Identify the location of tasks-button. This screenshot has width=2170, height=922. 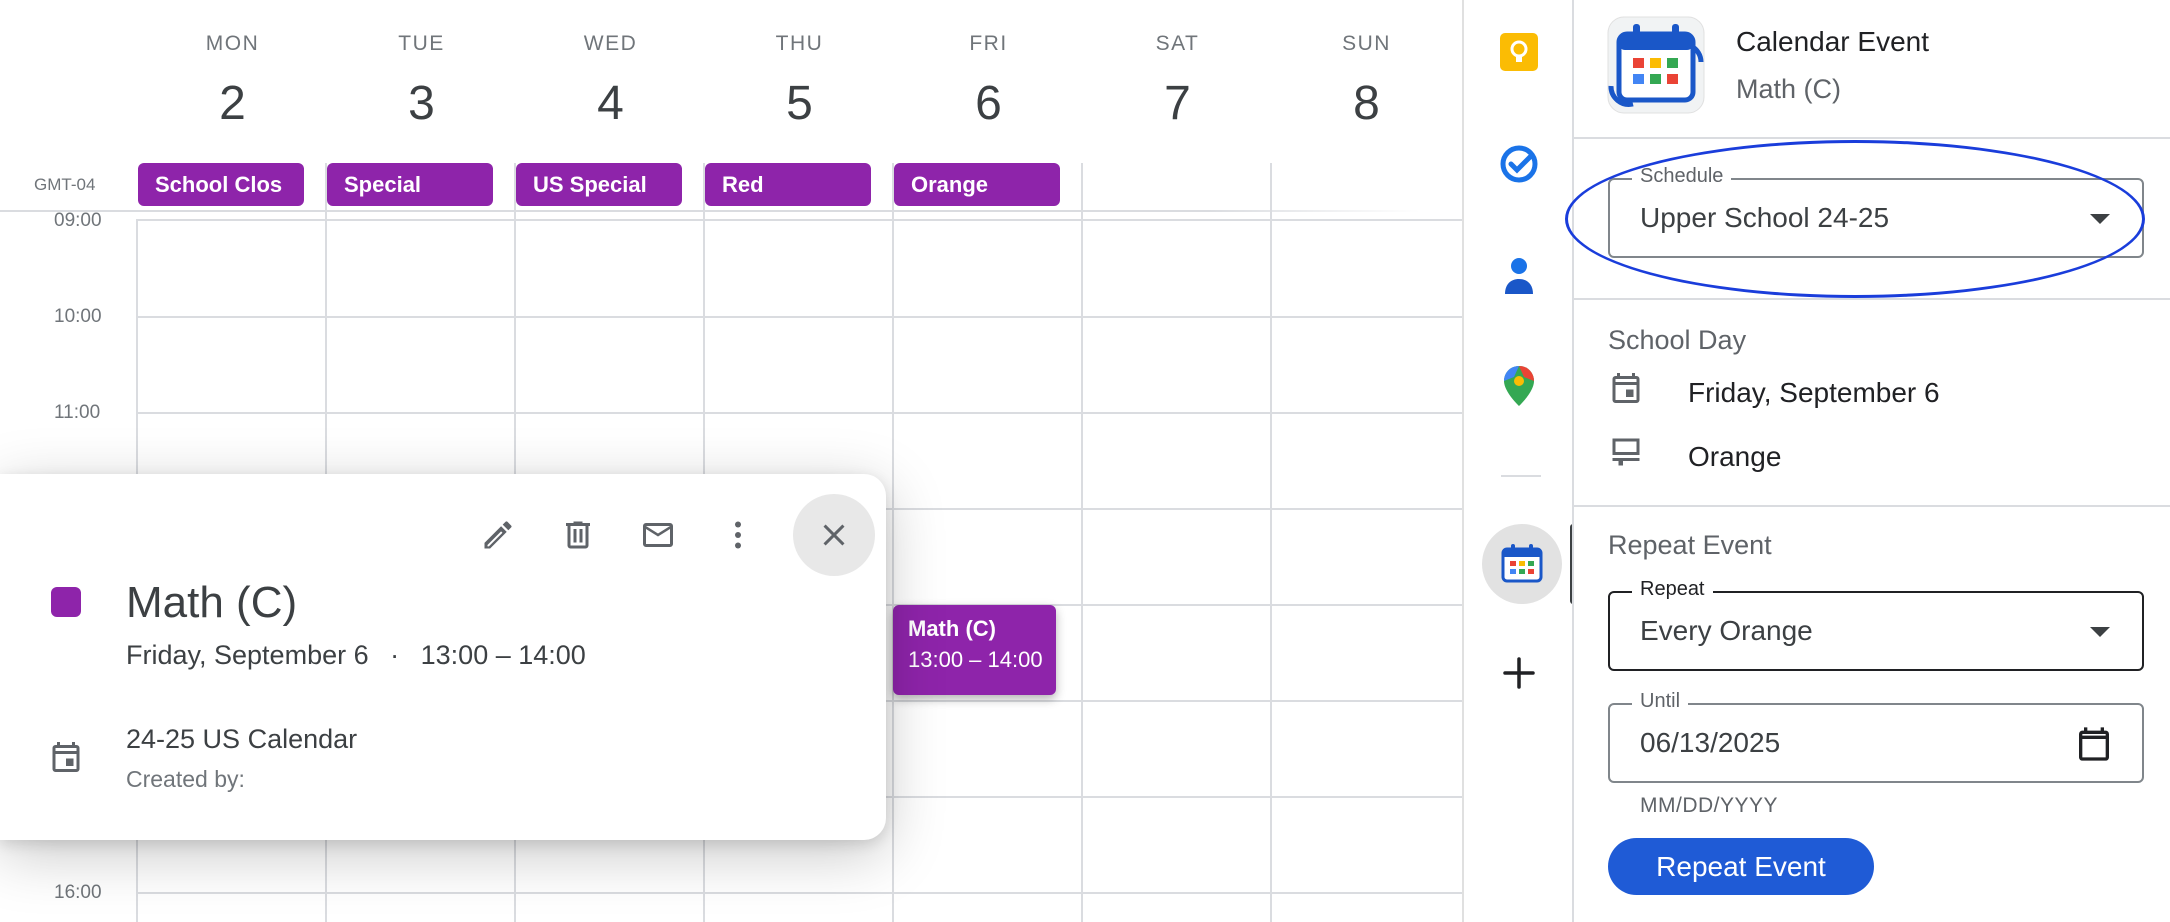
(1519, 164).